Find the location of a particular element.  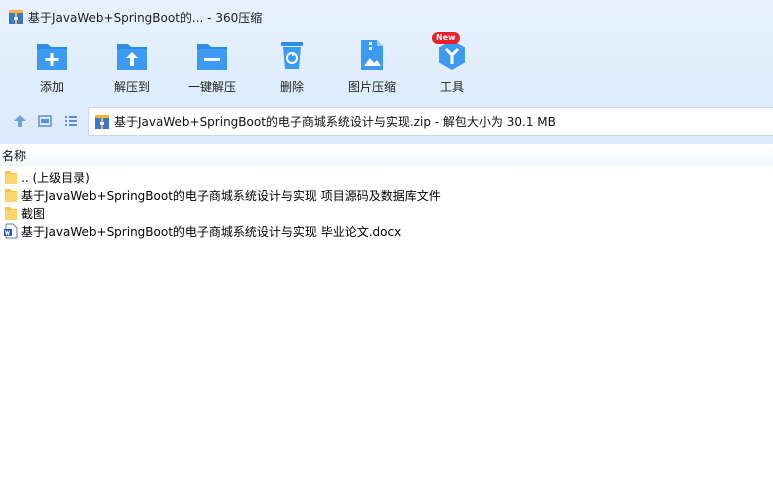

up-level-button is located at coordinates (20, 121).